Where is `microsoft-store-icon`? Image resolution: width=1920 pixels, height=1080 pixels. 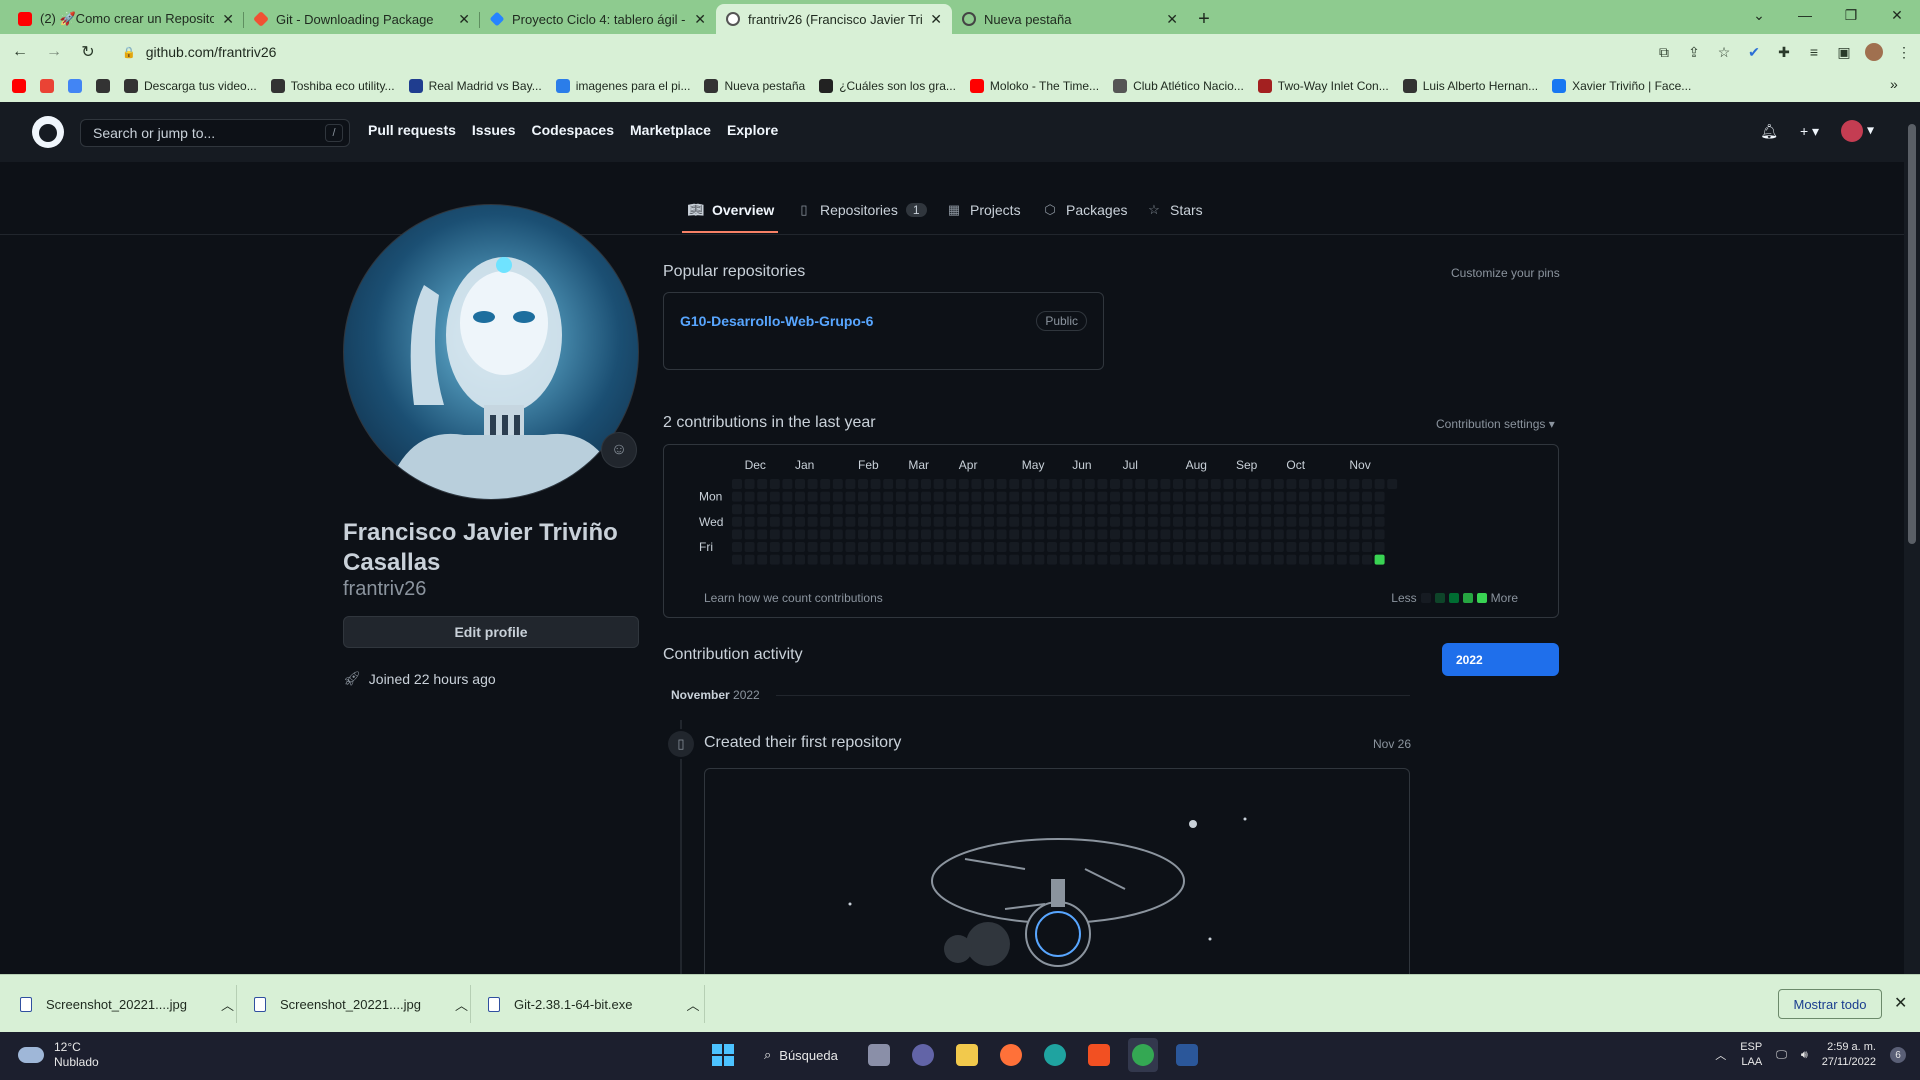 microsoft-store-icon is located at coordinates (1099, 1055).